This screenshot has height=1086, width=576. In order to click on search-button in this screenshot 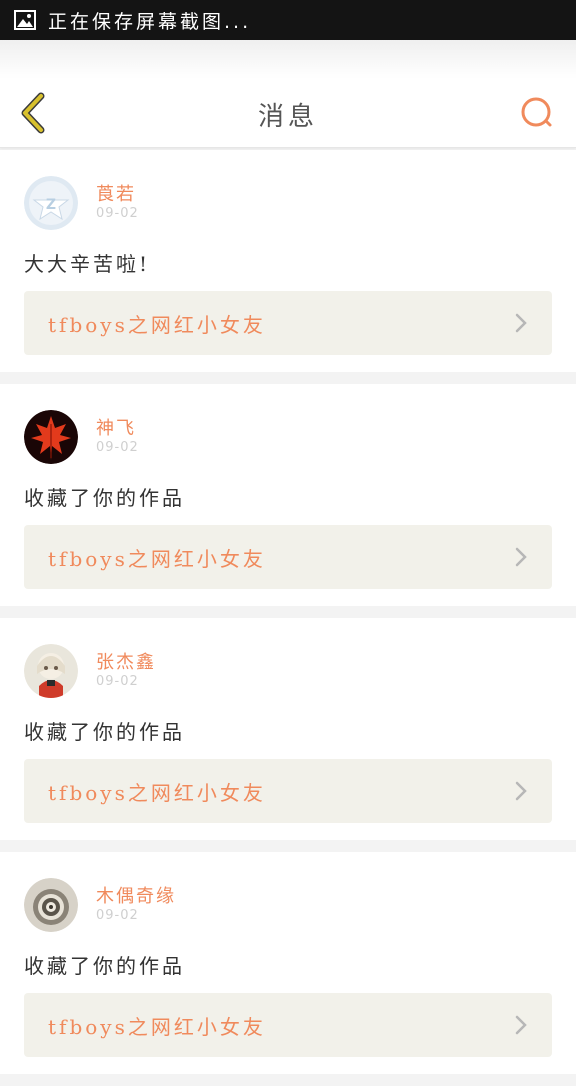, I will do `click(537, 113)`.